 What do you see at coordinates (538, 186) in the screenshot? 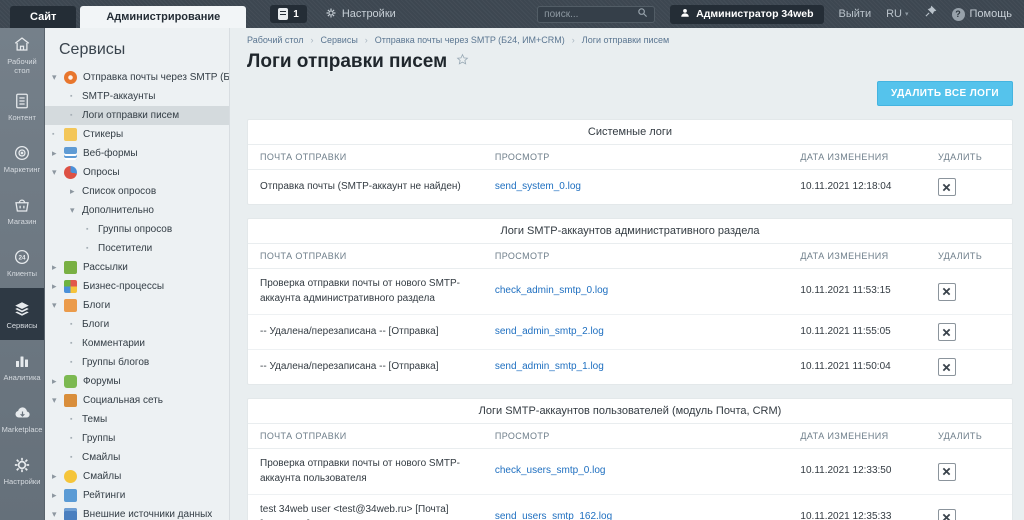
I see `log-file-link: send_system_0.log` at bounding box center [538, 186].